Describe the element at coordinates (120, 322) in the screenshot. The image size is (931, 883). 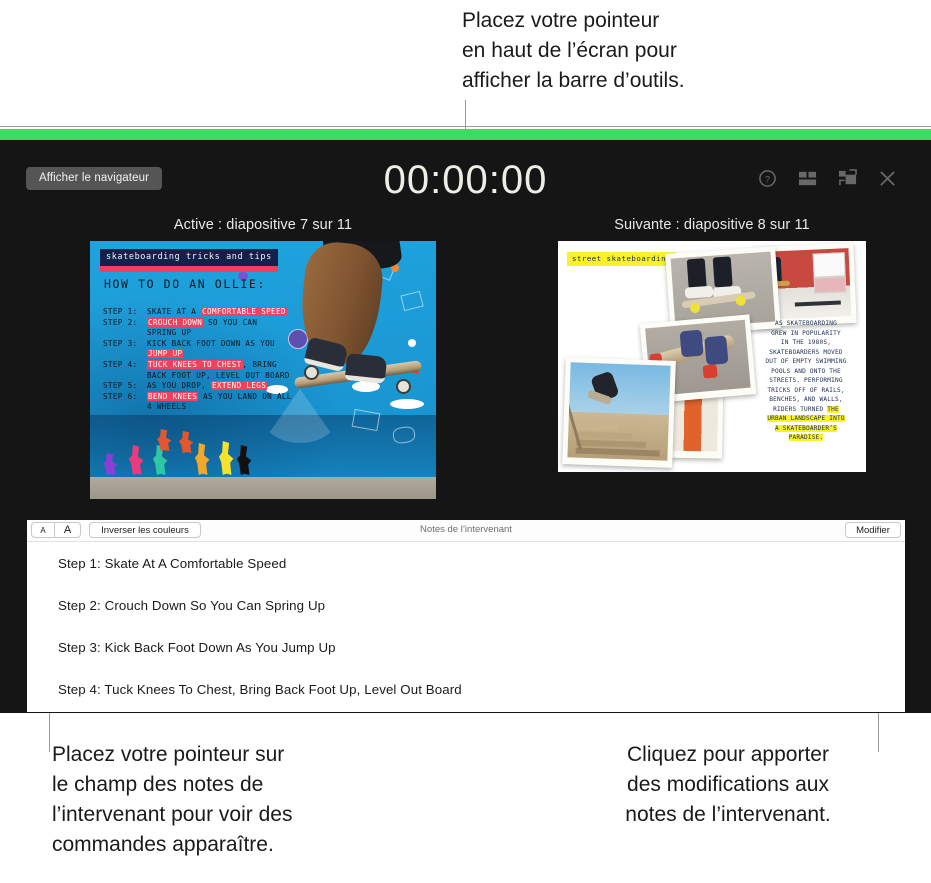
I see `slide7-step-label: STEP 2:` at that location.